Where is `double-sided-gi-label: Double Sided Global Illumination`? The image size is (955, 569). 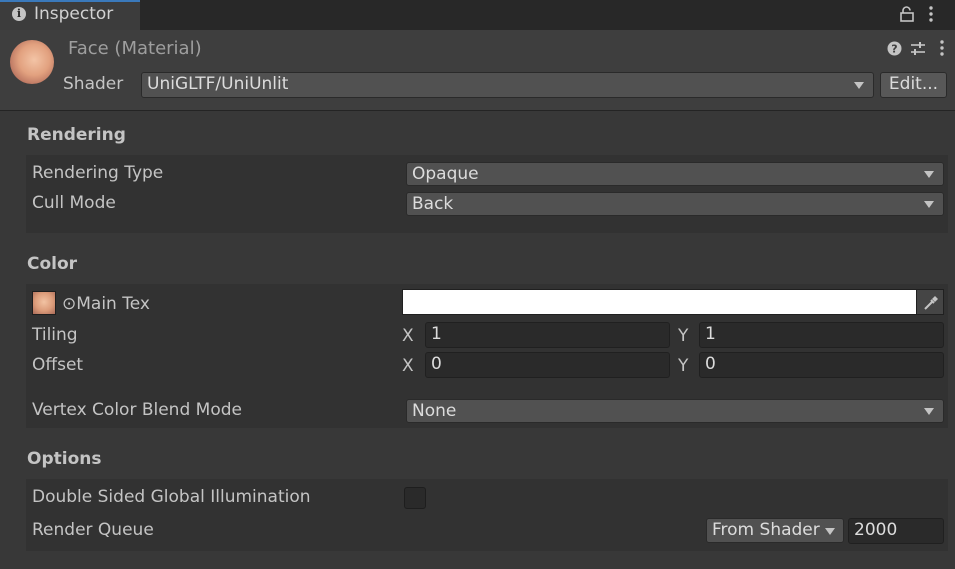 double-sided-gi-label: Double Sided Global Illumination is located at coordinates (171, 497).